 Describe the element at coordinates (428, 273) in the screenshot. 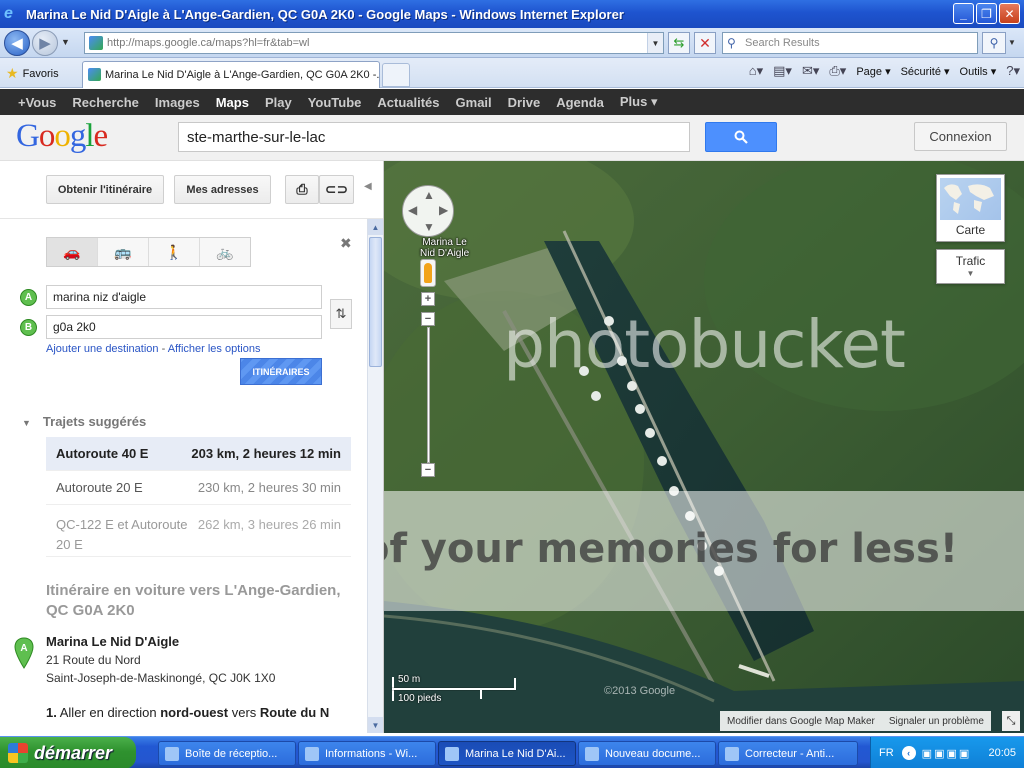

I see `pegman-icon` at that location.